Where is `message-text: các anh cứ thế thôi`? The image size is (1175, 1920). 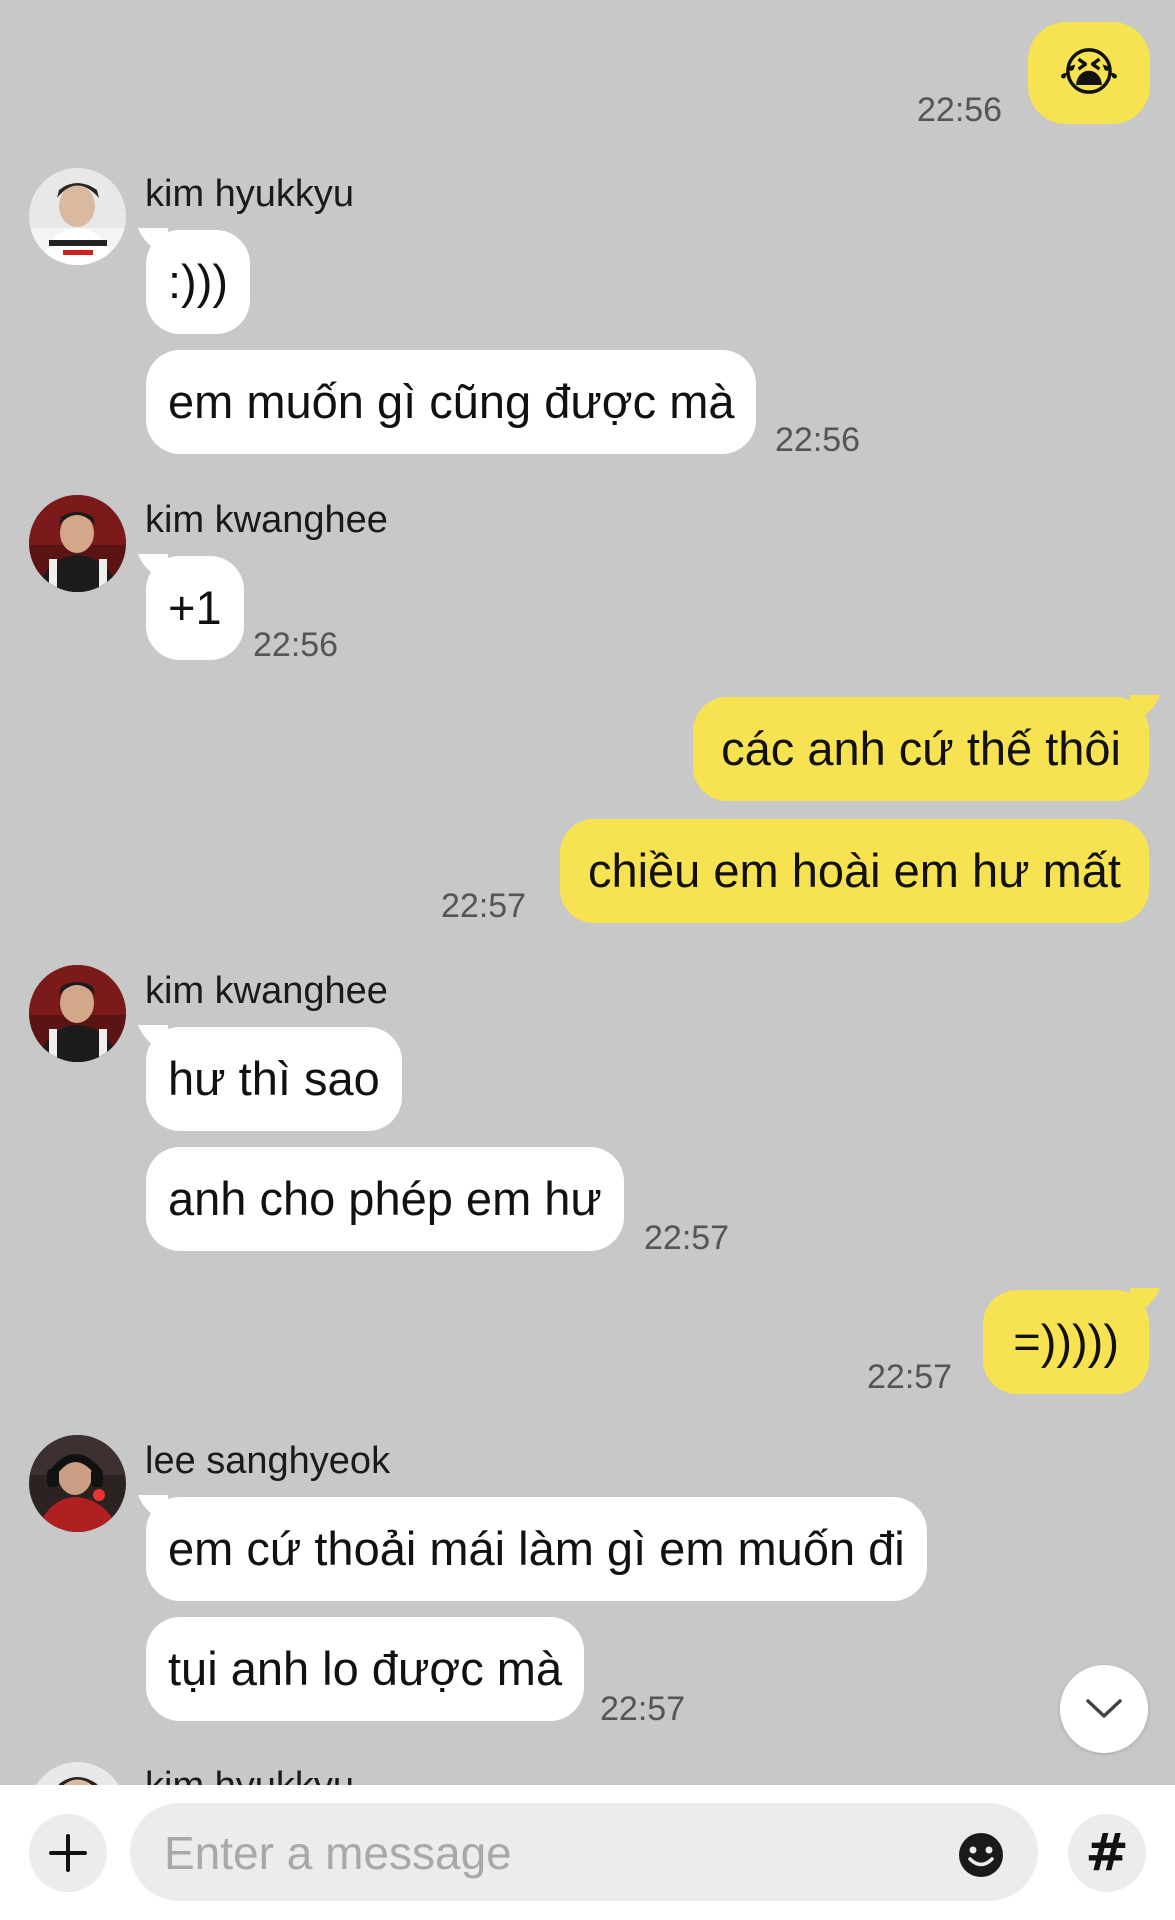 message-text: các anh cứ thế thôi is located at coordinates (921, 748).